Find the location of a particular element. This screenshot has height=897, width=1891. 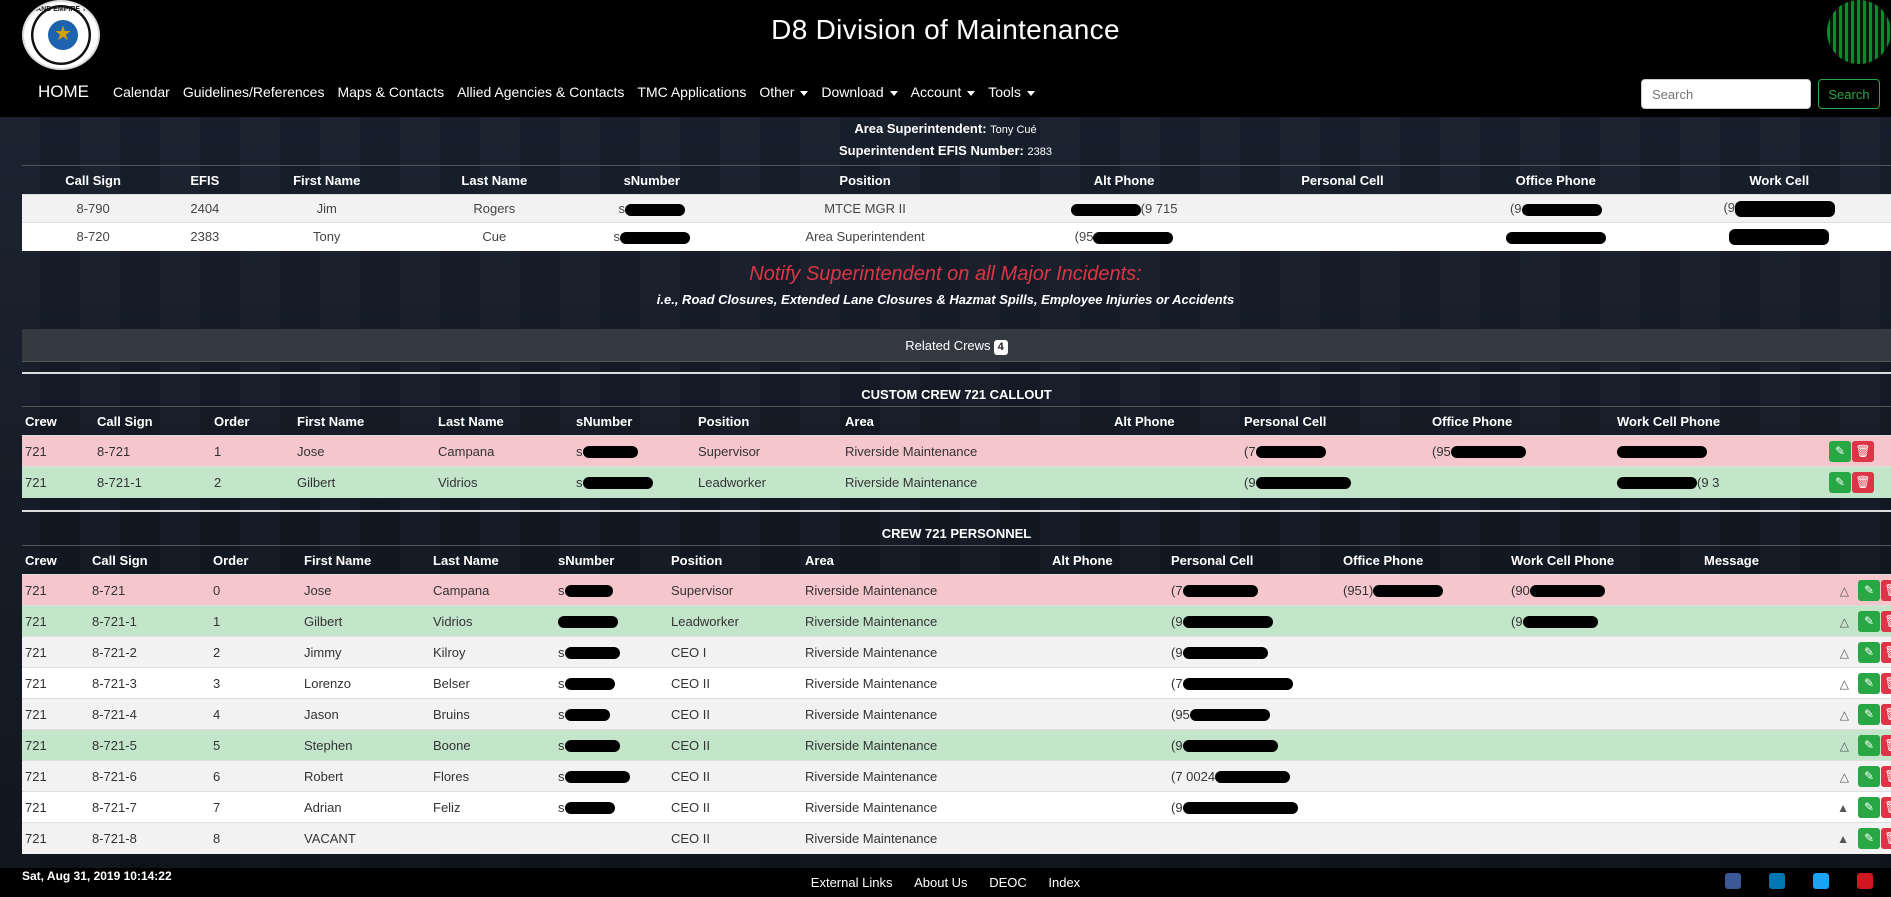

nav-calendar: Calendar is located at coordinates (141, 92).